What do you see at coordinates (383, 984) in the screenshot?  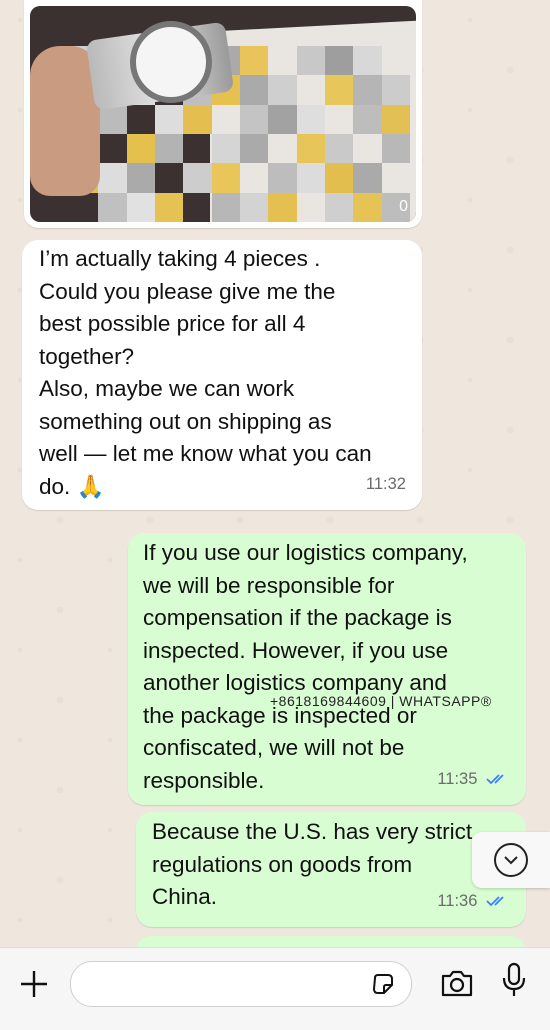 I see `sticker-icon` at bounding box center [383, 984].